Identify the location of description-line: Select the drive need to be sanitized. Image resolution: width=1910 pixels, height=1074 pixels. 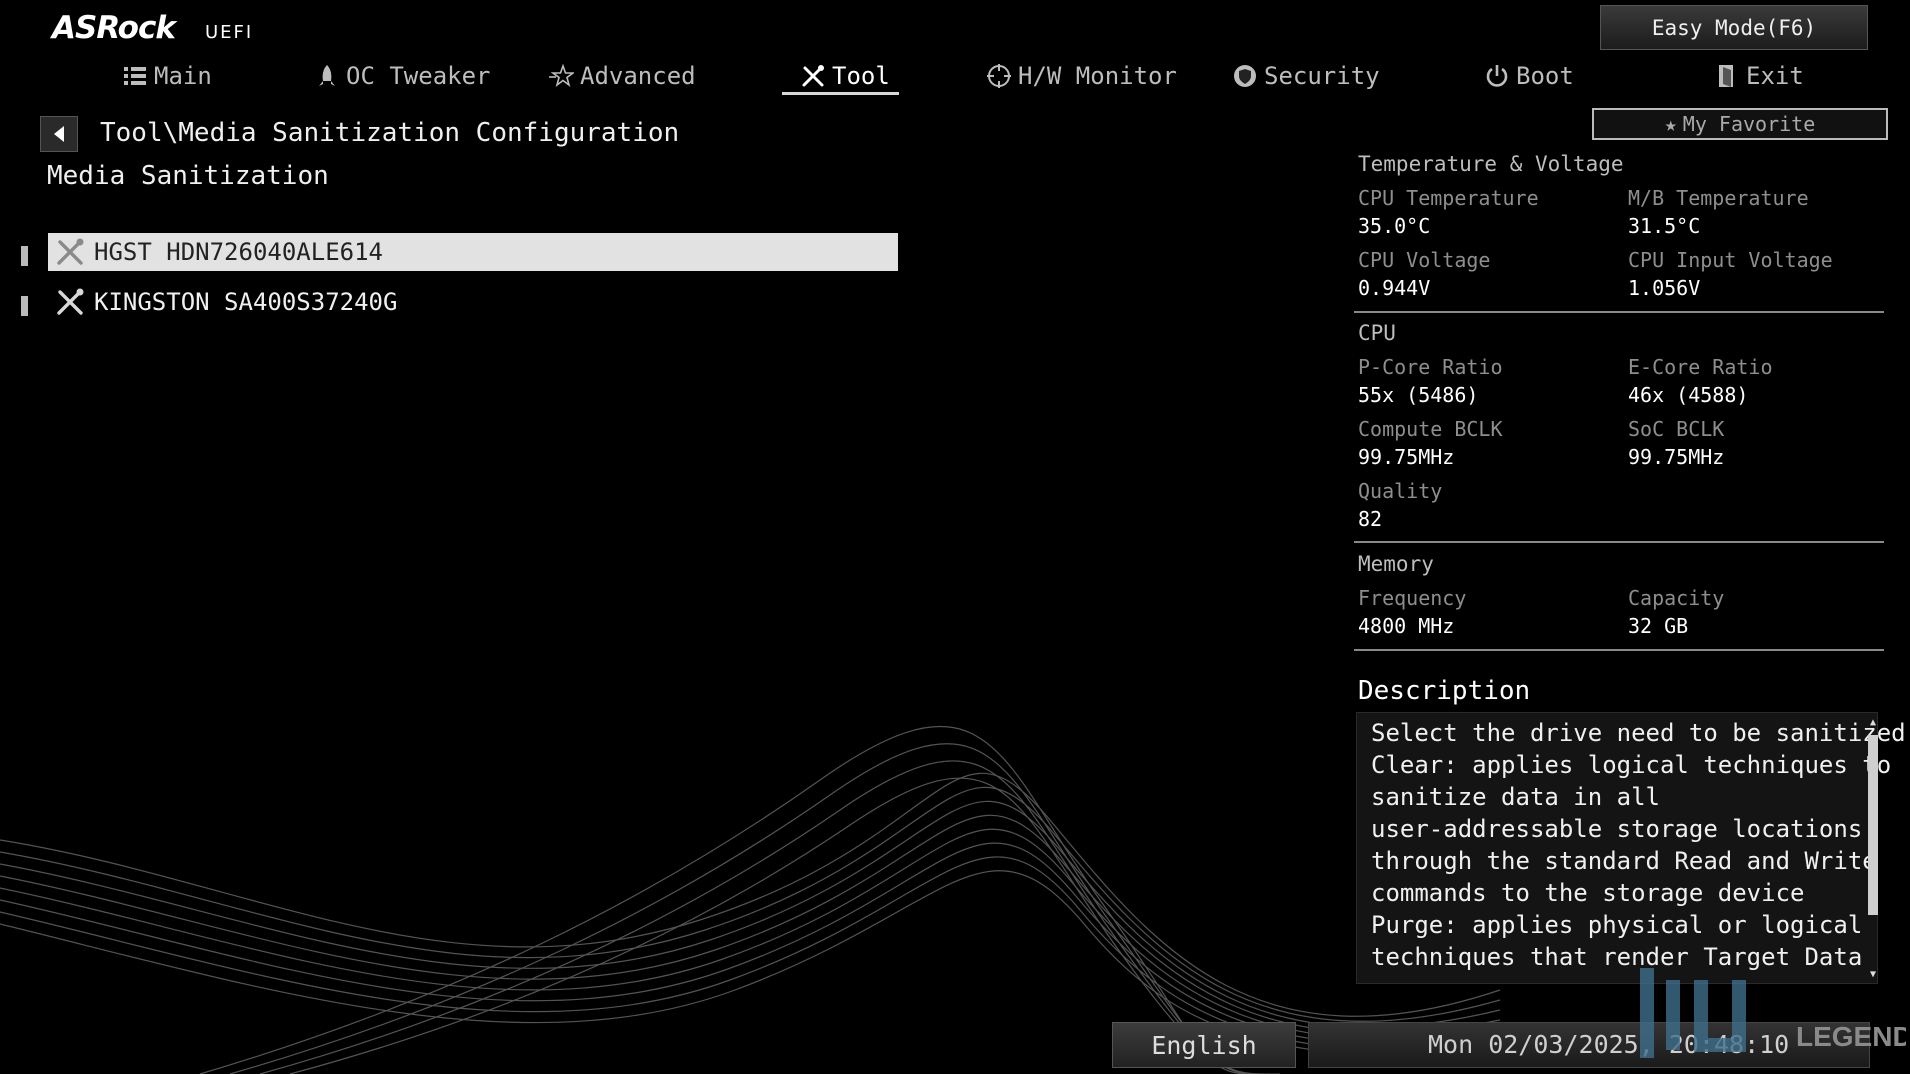
(1638, 733).